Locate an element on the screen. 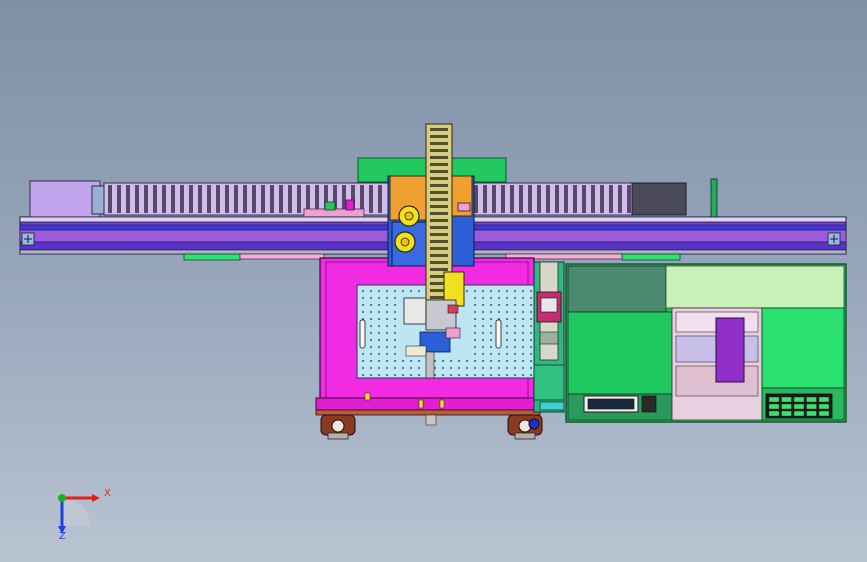  y-axis-dot is located at coordinates (62, 498).